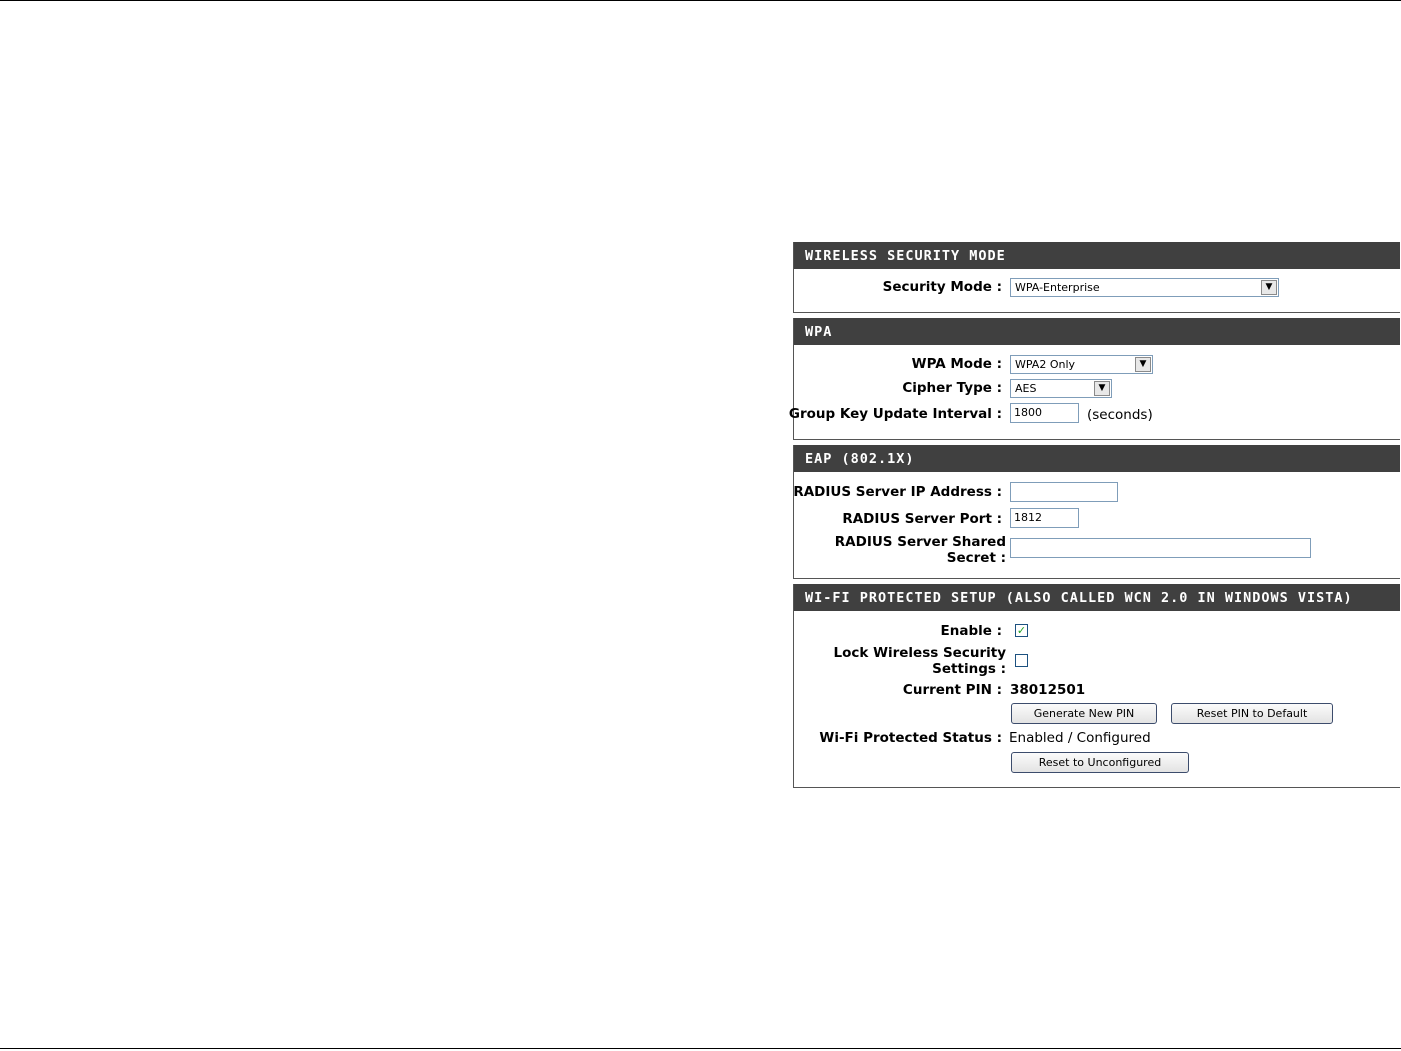  I want to click on group-key-interval-label: Group Key Update Interval :, so click(895, 414).